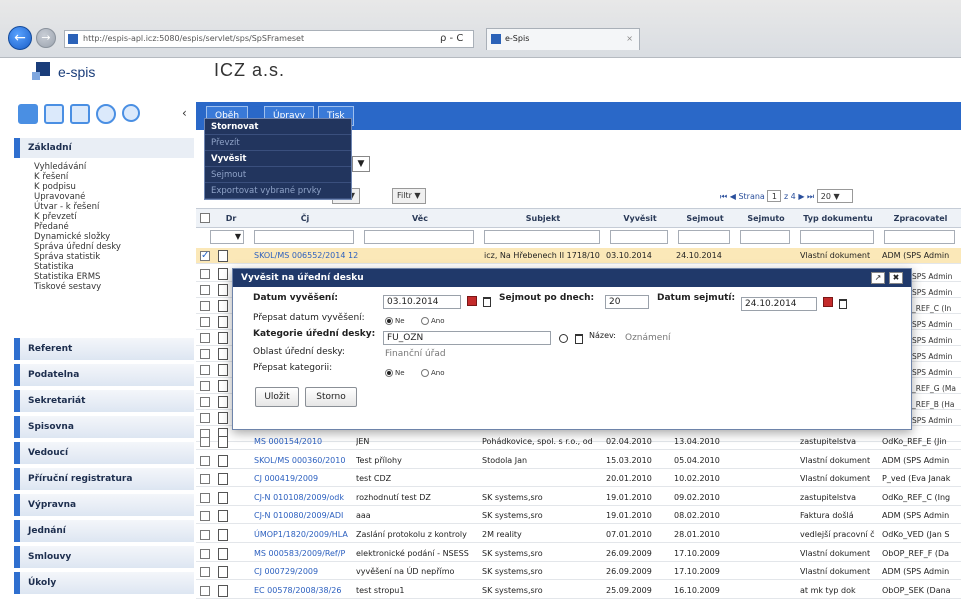 The image size is (961, 600). What do you see at coordinates (231, 219) in the screenshot?
I see `column-header: Dr` at bounding box center [231, 219].